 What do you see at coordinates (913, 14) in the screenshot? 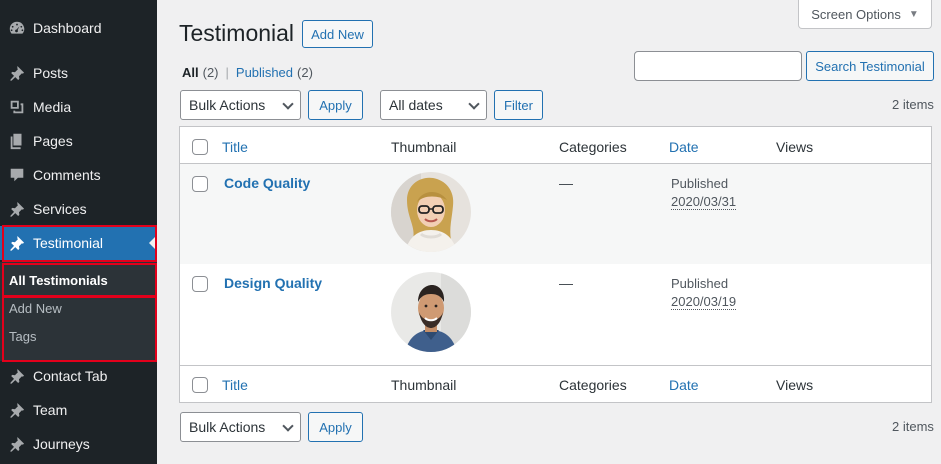
I see `caret-down-icon: ▼` at bounding box center [913, 14].